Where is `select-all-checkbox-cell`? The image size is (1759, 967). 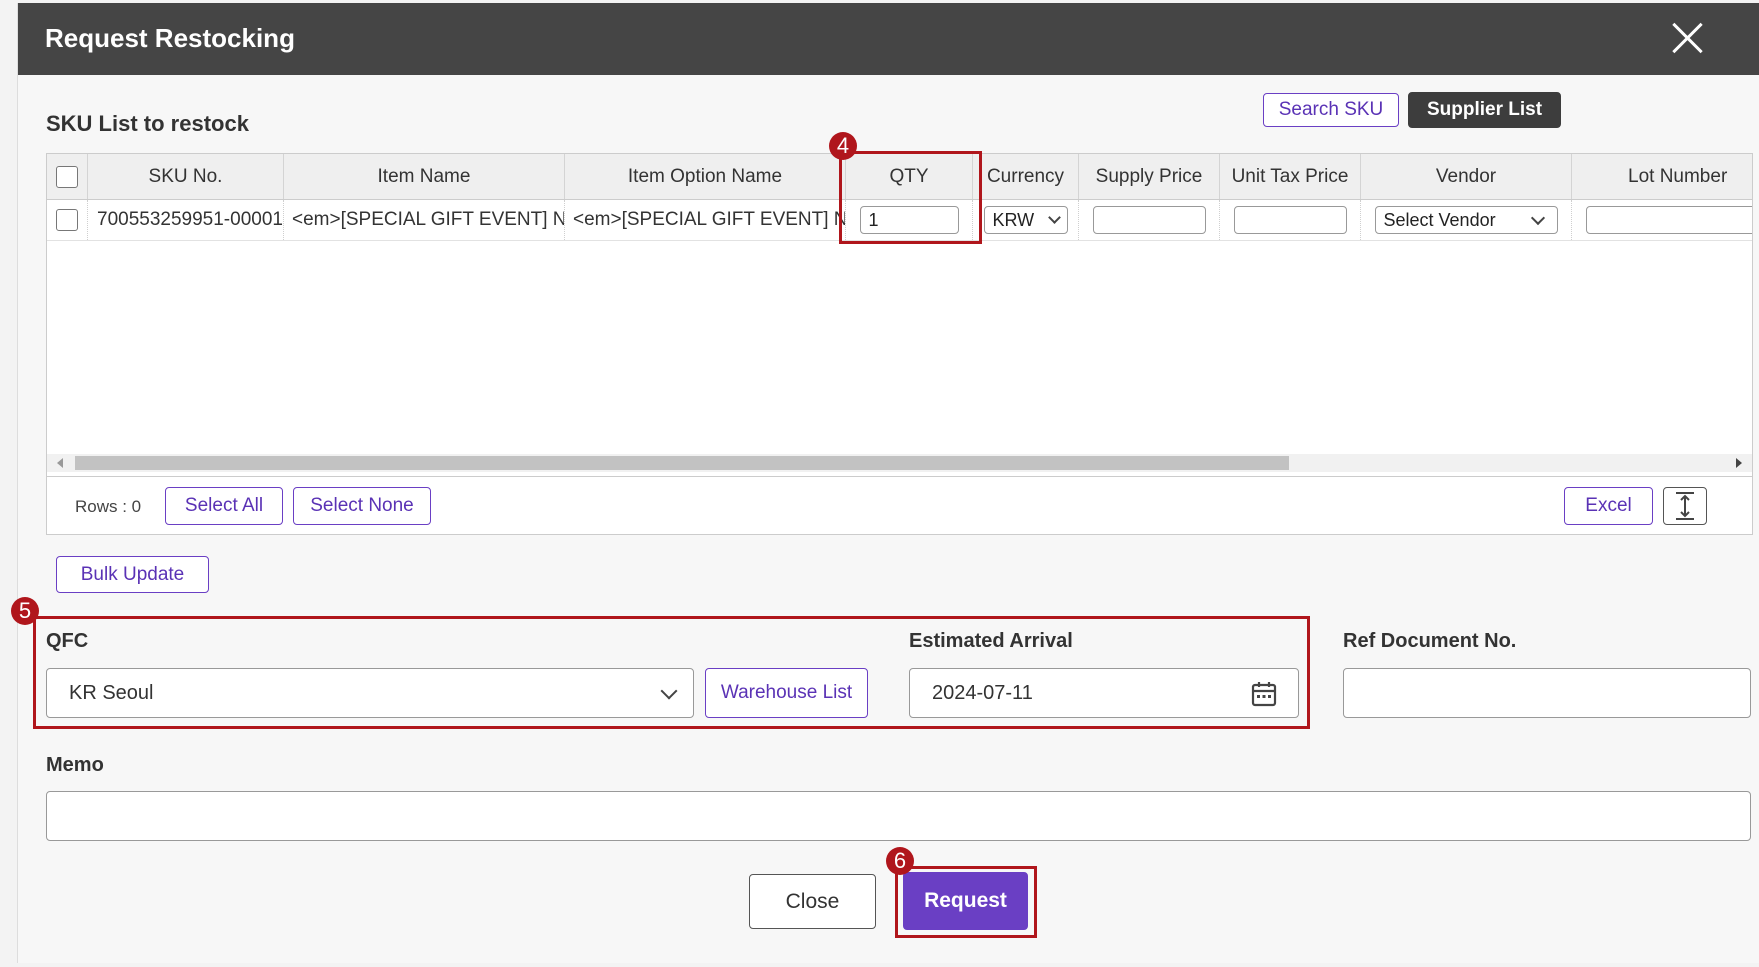
select-all-checkbox-cell is located at coordinates (67, 176).